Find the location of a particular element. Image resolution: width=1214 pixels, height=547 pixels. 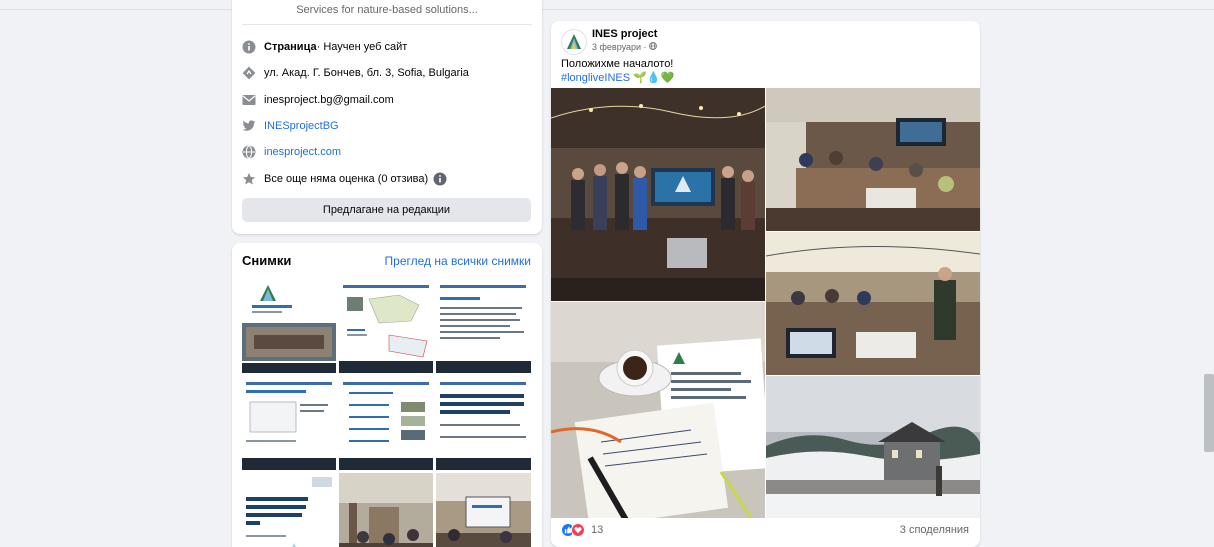

post-author: INES project is located at coordinates (624, 34).